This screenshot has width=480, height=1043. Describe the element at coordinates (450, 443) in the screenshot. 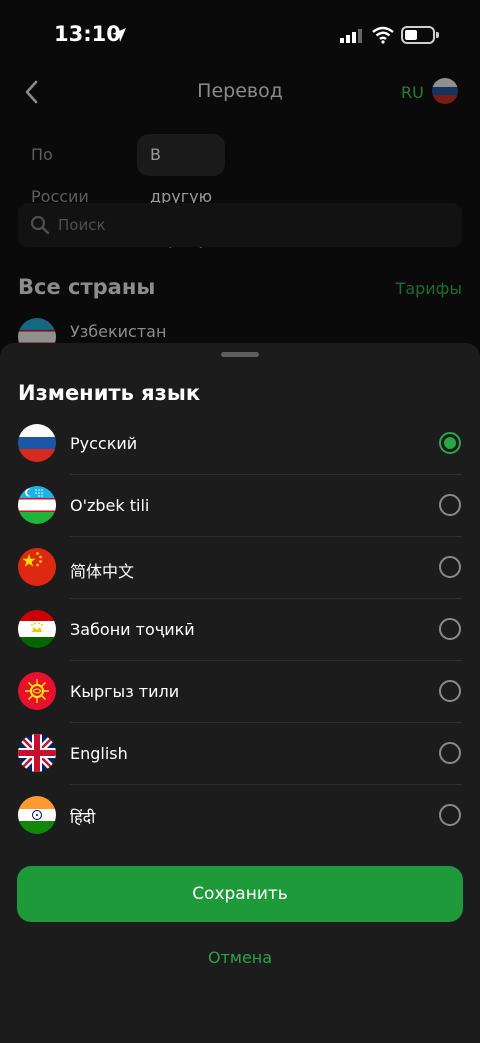

I see `radio-selected` at that location.